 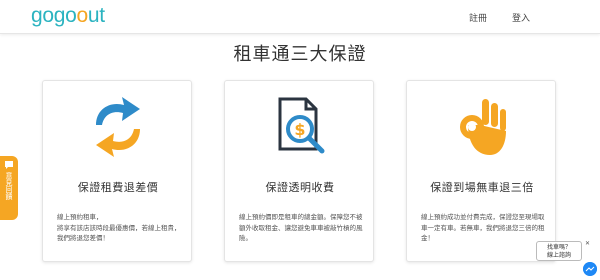 I want to click on card-title: 保證租費退差價, so click(x=118, y=187).